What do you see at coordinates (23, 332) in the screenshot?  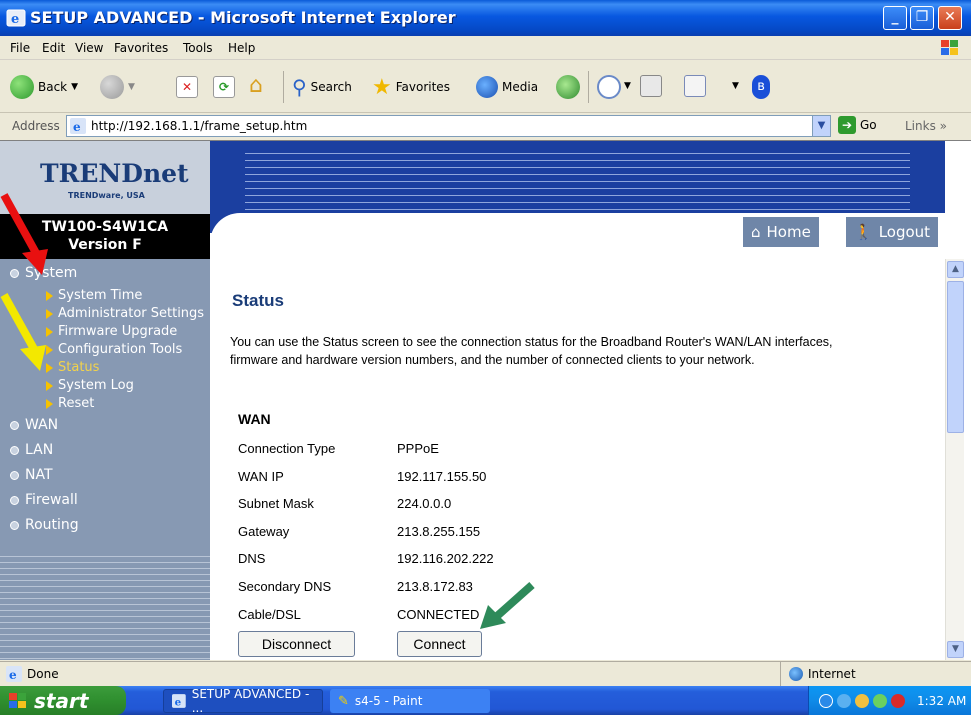 I see `yellow-arrow-icon` at bounding box center [23, 332].